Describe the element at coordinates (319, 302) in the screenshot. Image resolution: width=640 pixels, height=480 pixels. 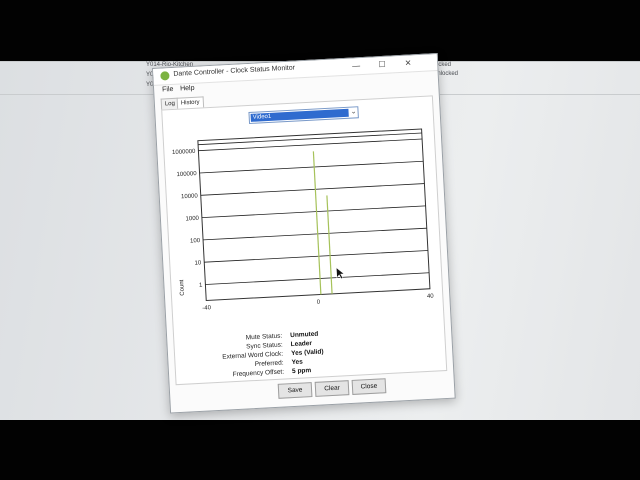
I see `x-tick-label: 0` at that location.